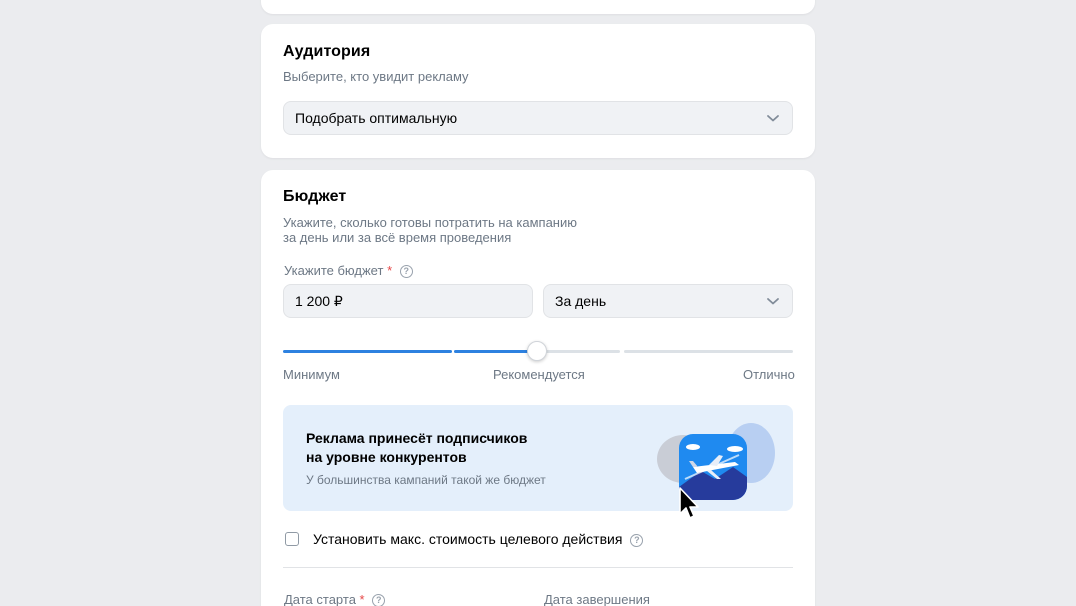 The height and width of the screenshot is (606, 1076). Describe the element at coordinates (578, 351) in the screenshot. I see `slider-segment-2-empty` at that location.